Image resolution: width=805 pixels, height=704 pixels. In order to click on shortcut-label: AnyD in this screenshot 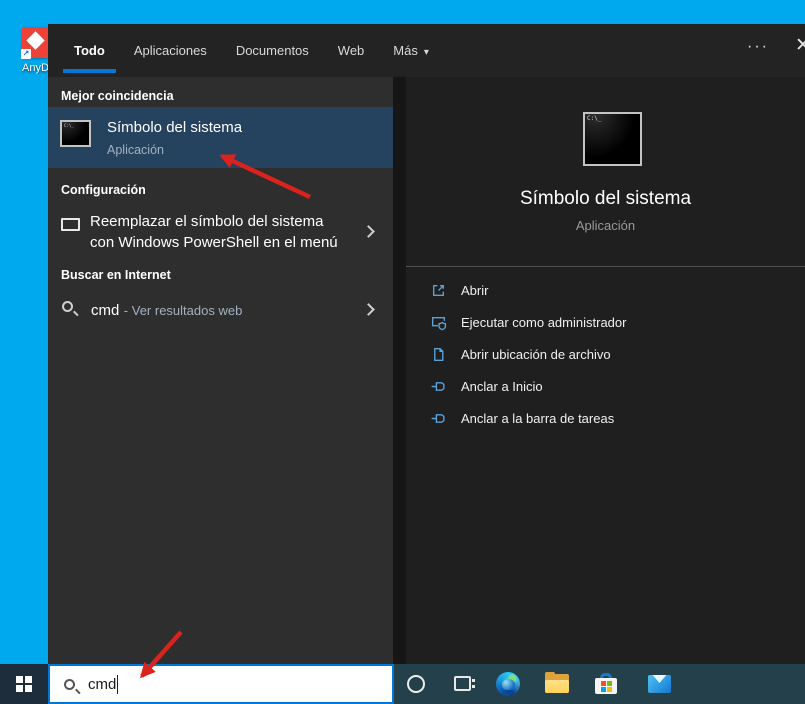, I will do `click(35, 68)`.